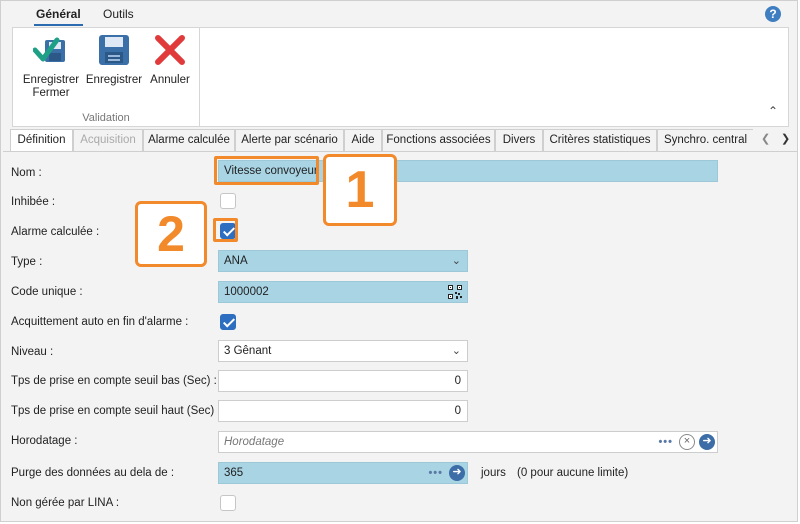 The width and height of the screenshot is (800, 524). Describe the element at coordinates (228, 503) in the screenshot. I see `lina-checkbox` at that location.